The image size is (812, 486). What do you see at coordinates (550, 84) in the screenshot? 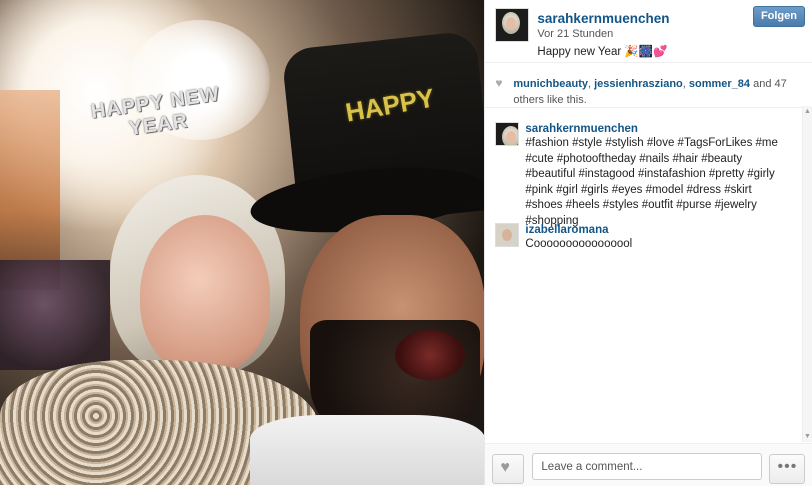
I see `liker-link: munichbeauty` at bounding box center [550, 84].